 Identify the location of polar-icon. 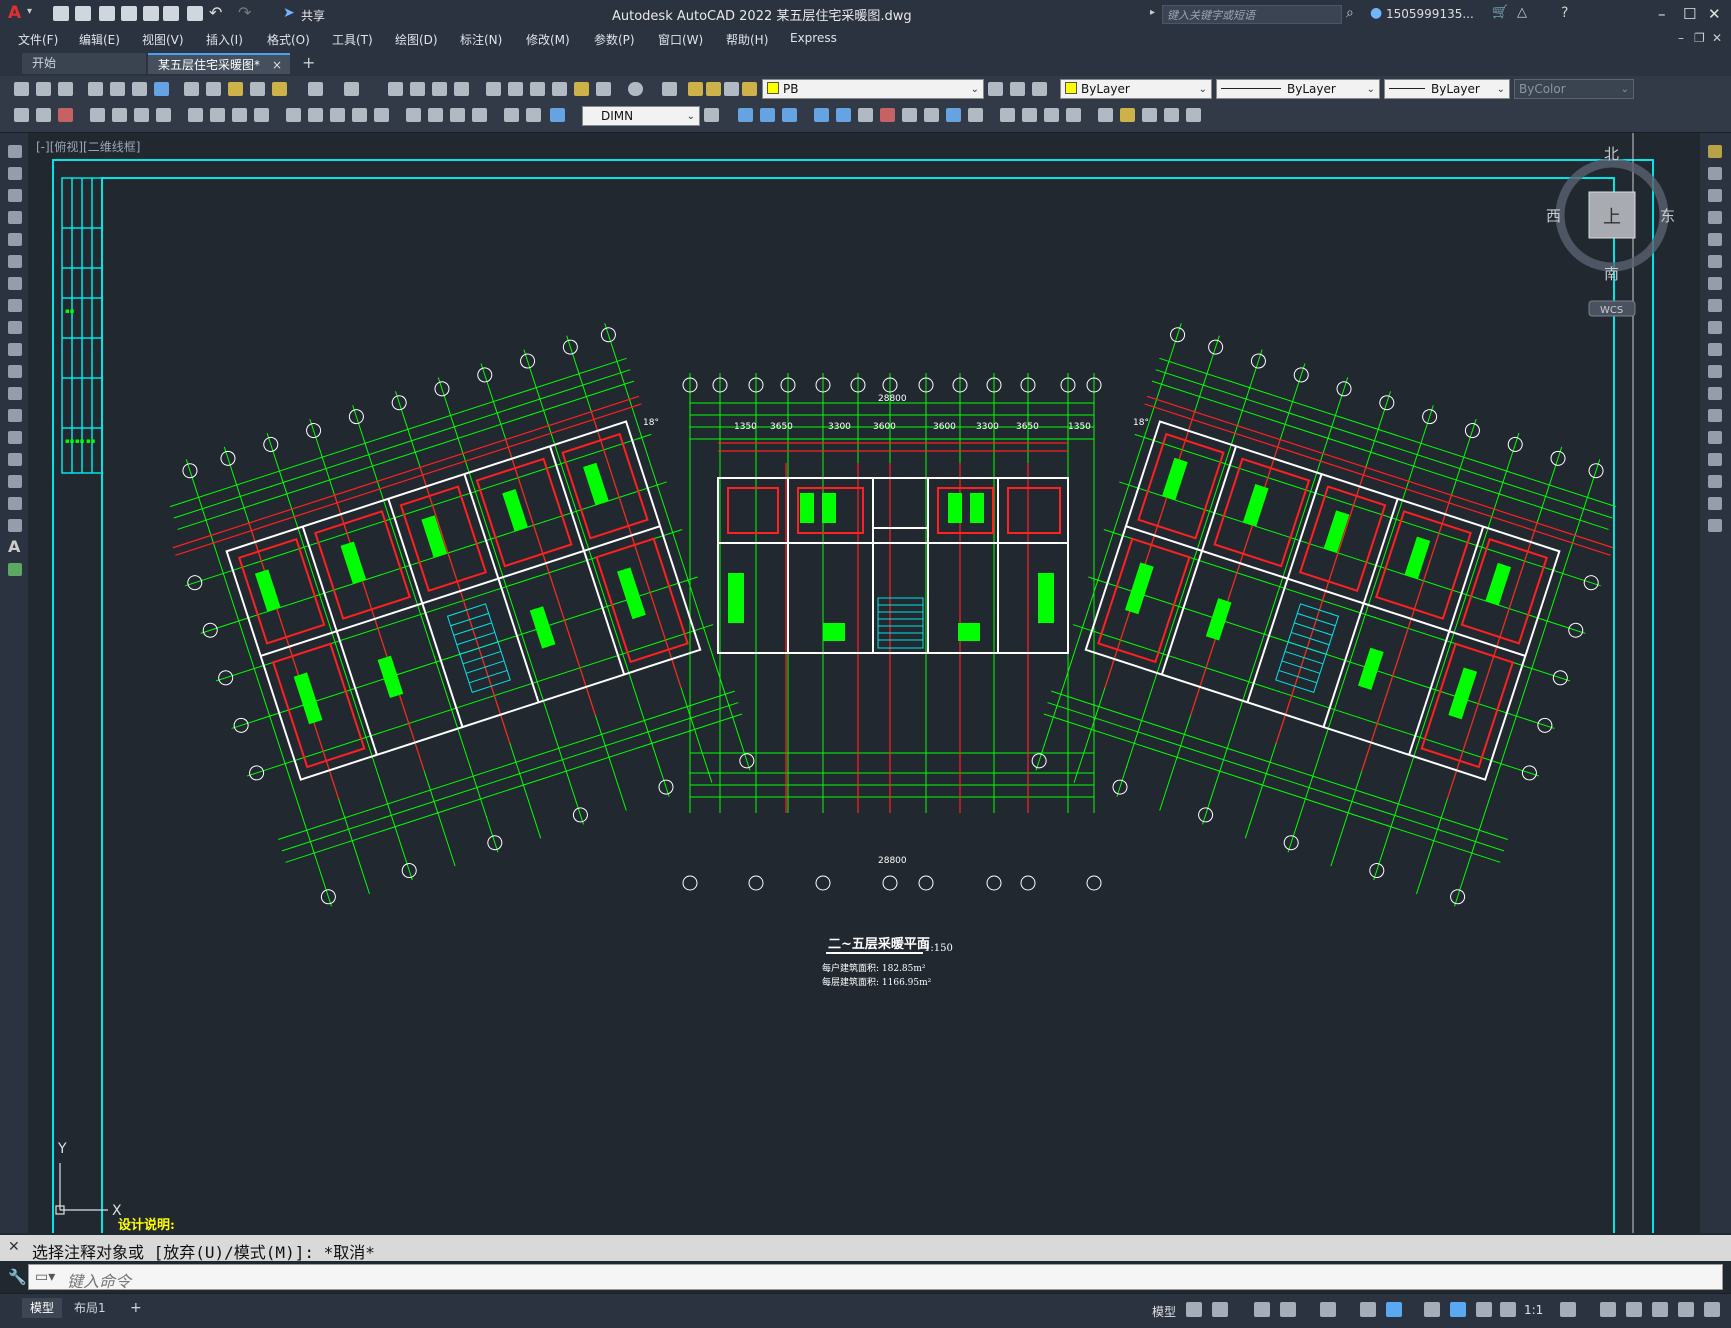
(1288, 1309).